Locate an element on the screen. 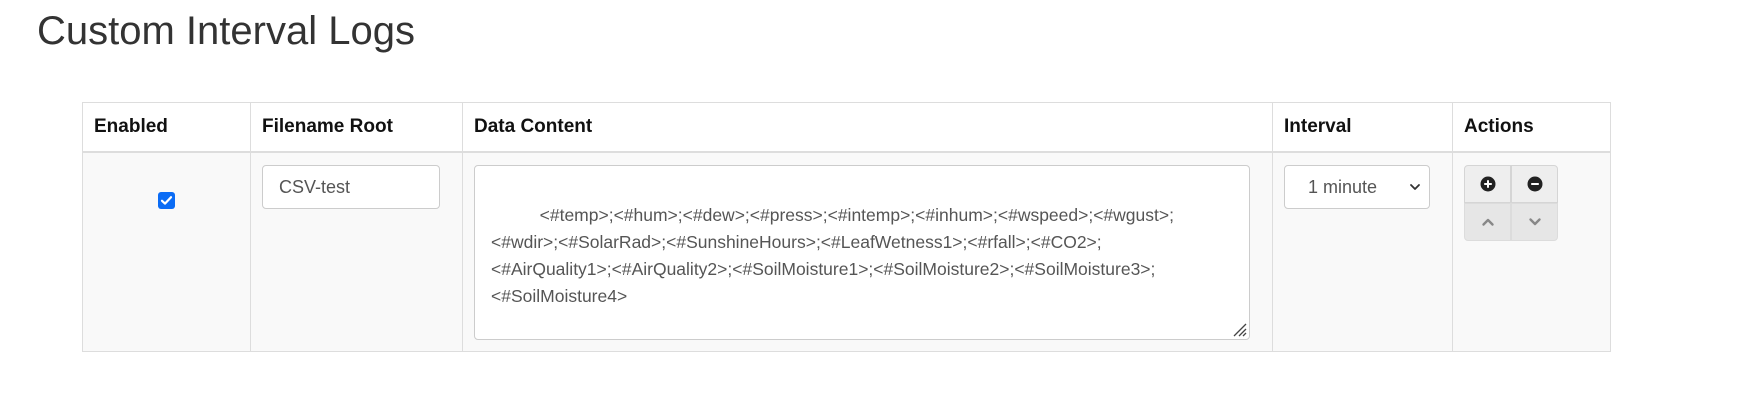 The height and width of the screenshot is (413, 1752). move-up-button is located at coordinates (1487, 222).